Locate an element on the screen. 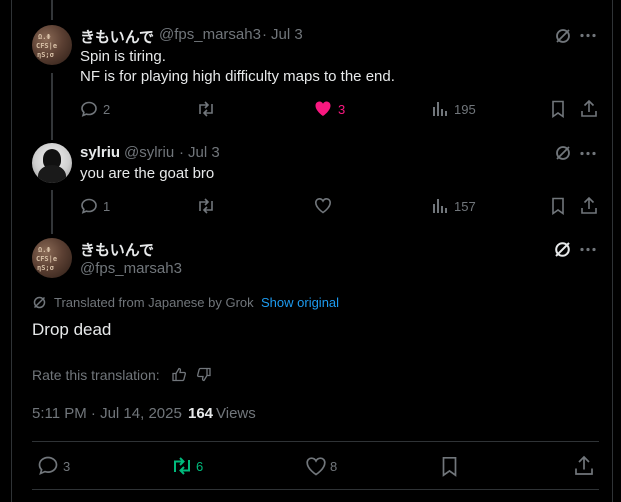 Image resolution: width=621 pixels, height=502 pixels. tweet-text: you are the goat bro is located at coordinates (147, 173).